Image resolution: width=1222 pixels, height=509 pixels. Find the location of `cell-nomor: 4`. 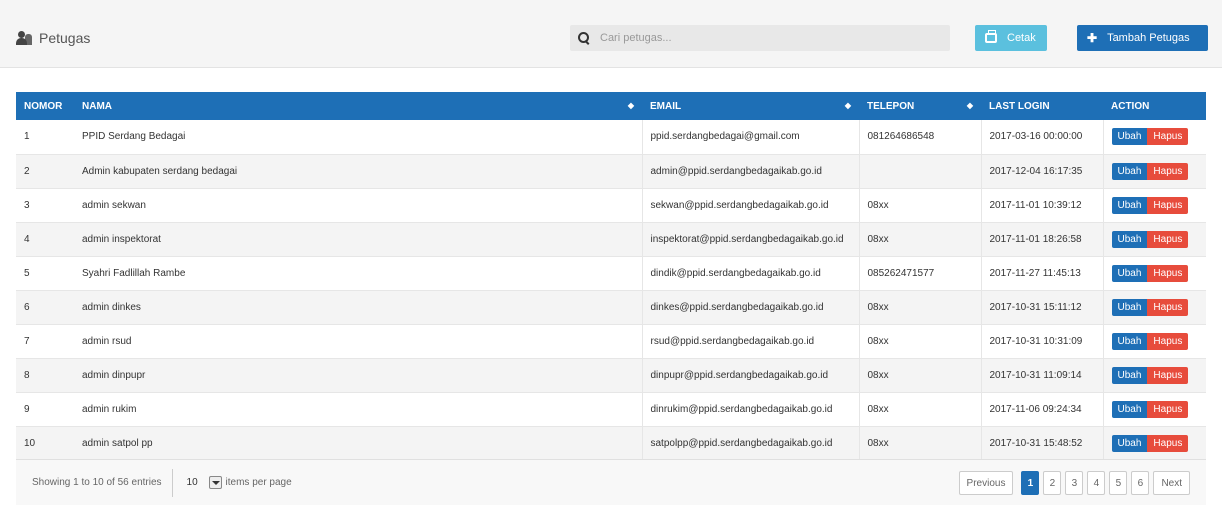

cell-nomor: 4 is located at coordinates (27, 239).